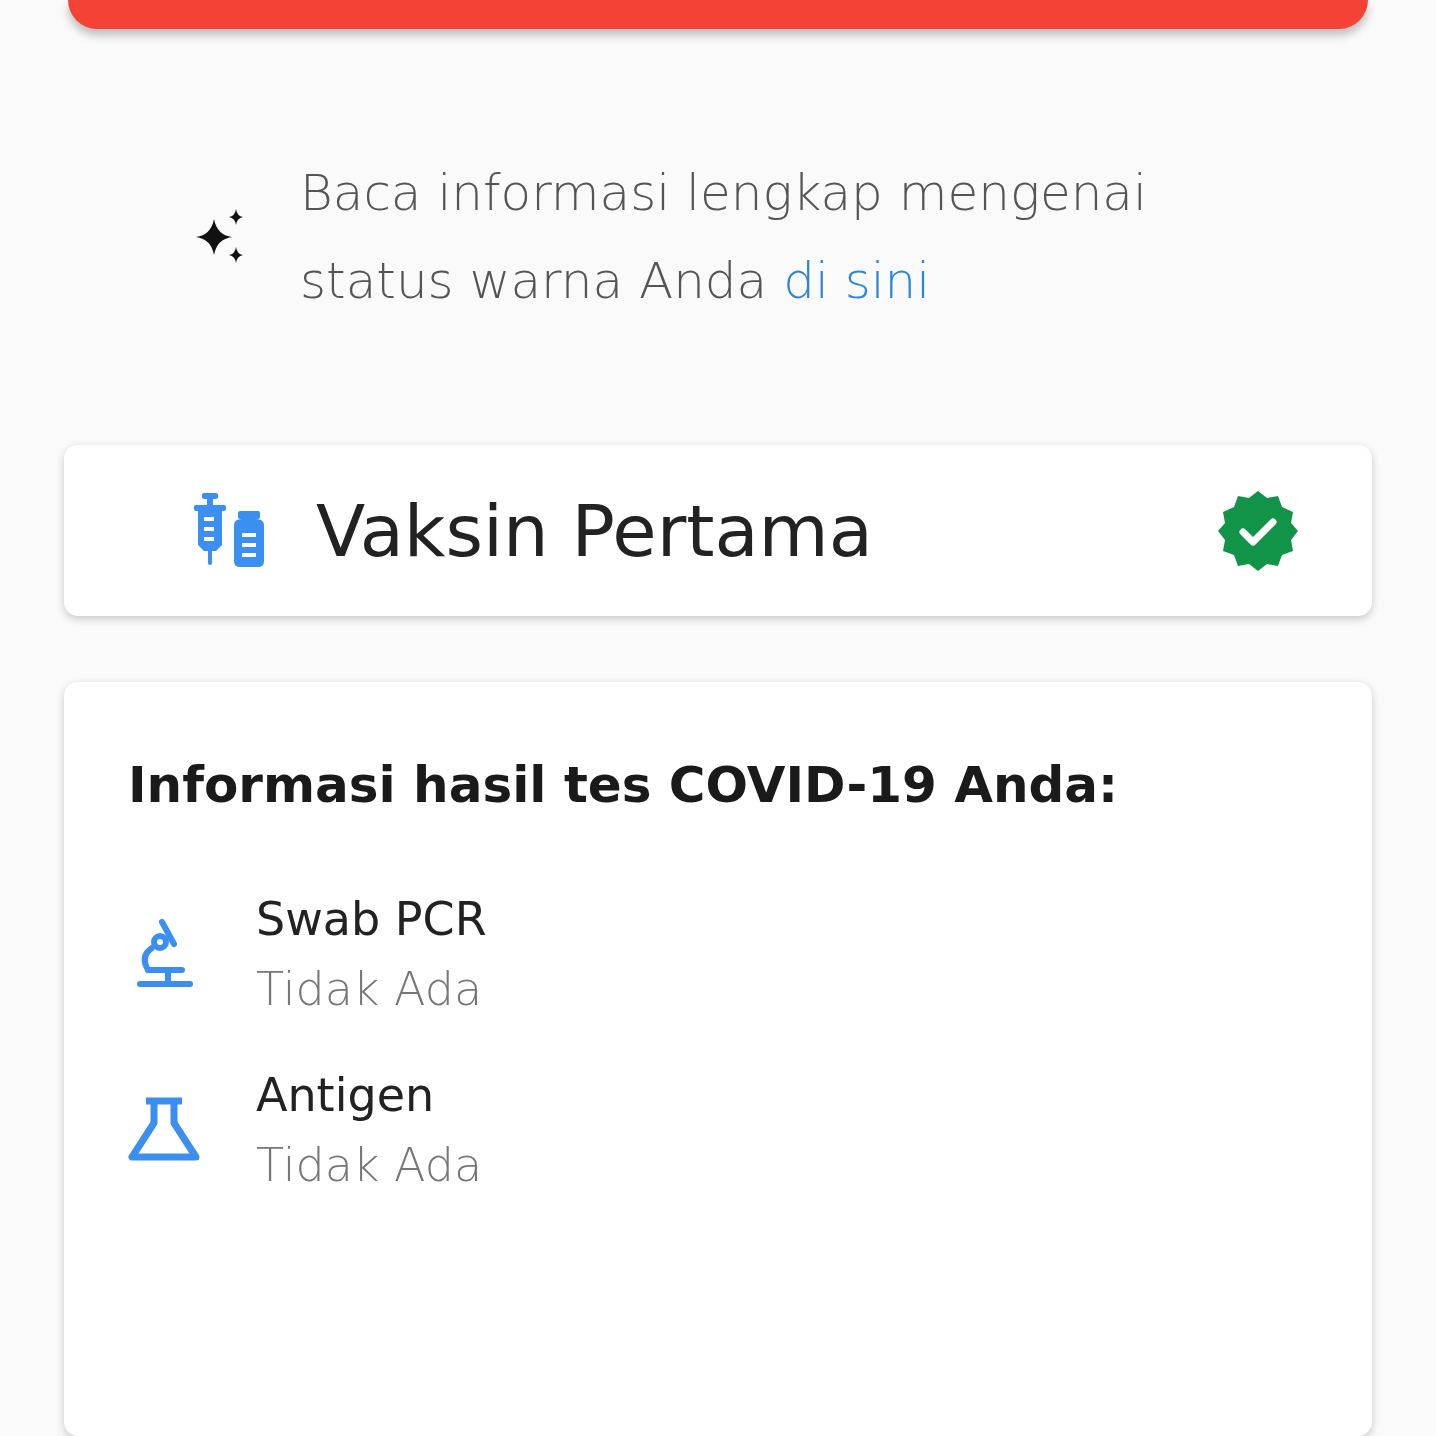 The image size is (1436, 1436). I want to click on test-name: Swab PCR, so click(371, 919).